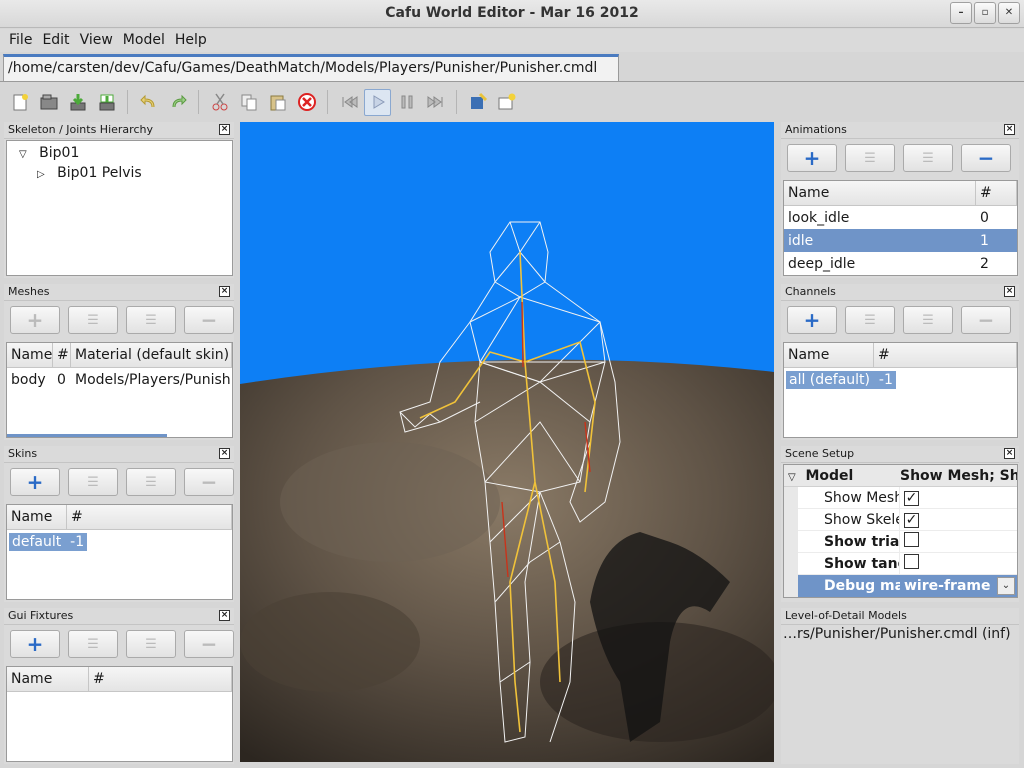 The width and height of the screenshot is (1024, 768). Describe the element at coordinates (849, 497) in the screenshot. I see `property-label: Show Mesh` at that location.